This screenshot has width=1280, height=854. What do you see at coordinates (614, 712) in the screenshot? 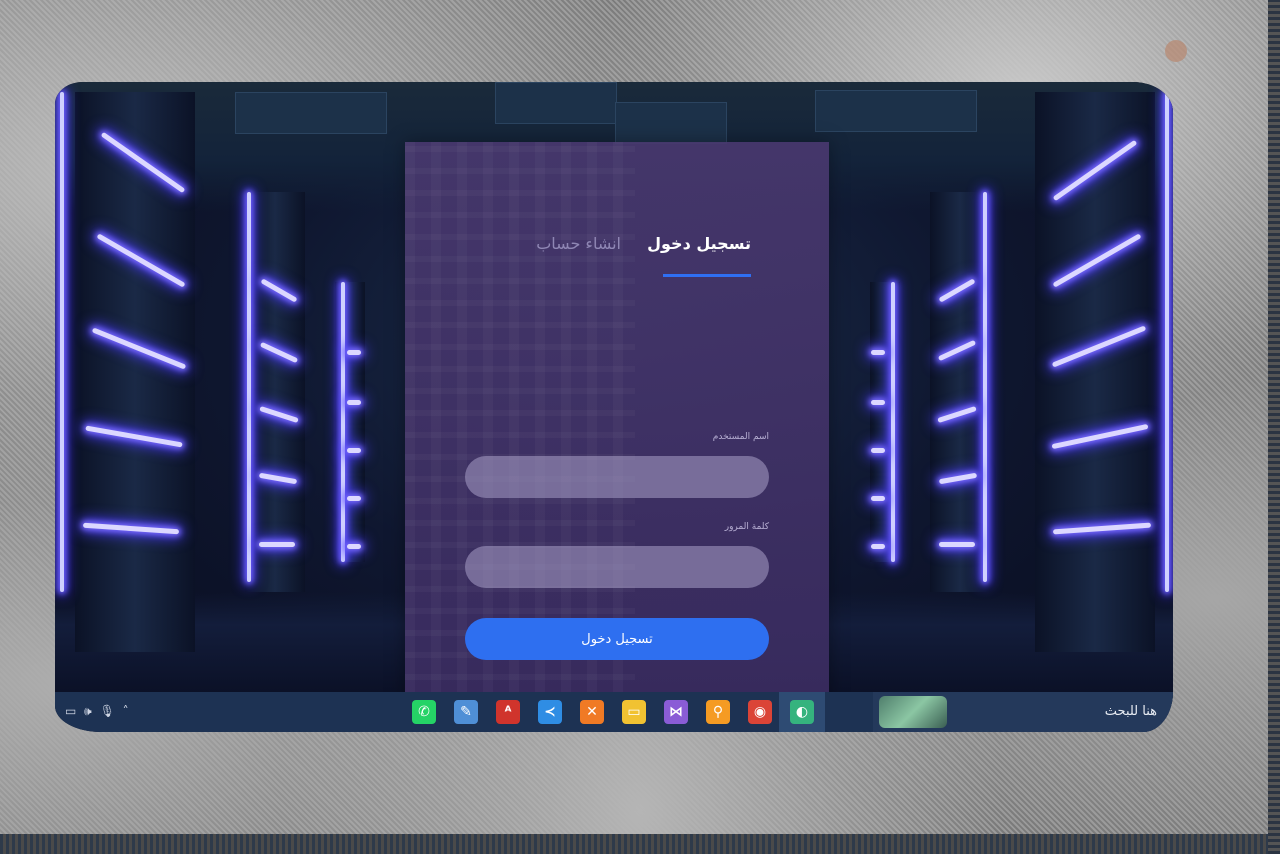
I see `taskbar: ▭ 🕪 🎙 ˄ ✆ ✎ ᴬ ≺ ✕ ▭ ⋈ ⚲ ◉ ◐ هنا للبحث` at bounding box center [614, 712].